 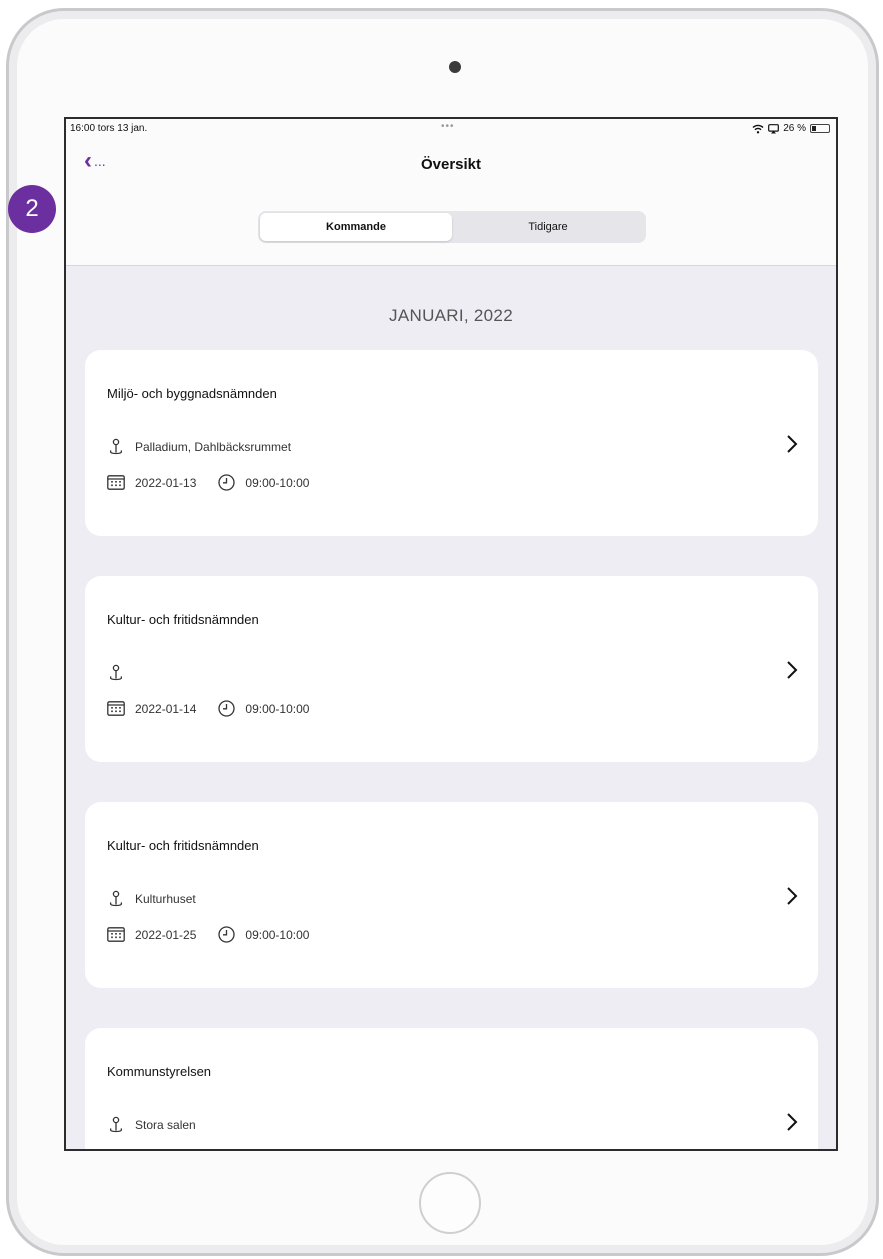 I want to click on meeting-date: 2022-01-13, so click(x=166, y=482).